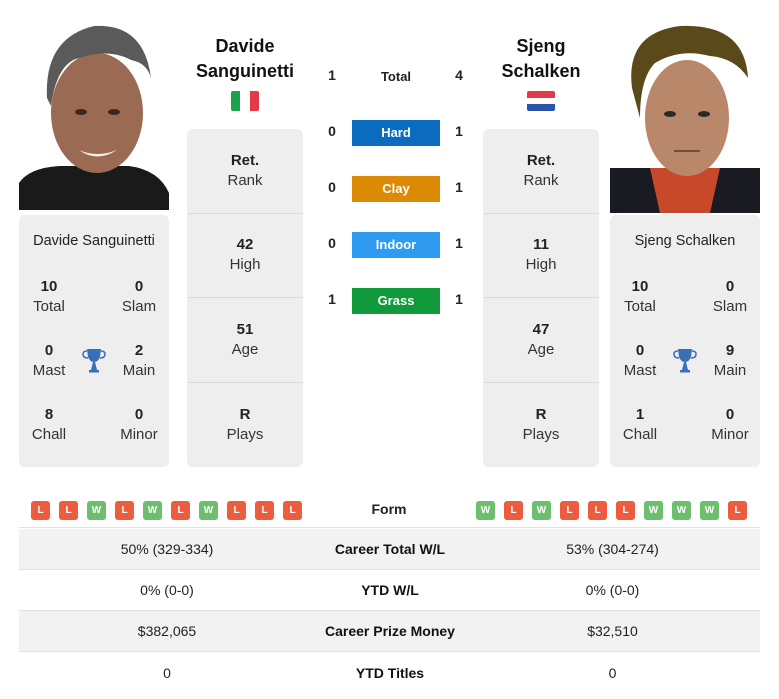 The height and width of the screenshot is (699, 779). Describe the element at coordinates (49, 296) in the screenshot. I see `player1-total-titles: 10 Total` at that location.